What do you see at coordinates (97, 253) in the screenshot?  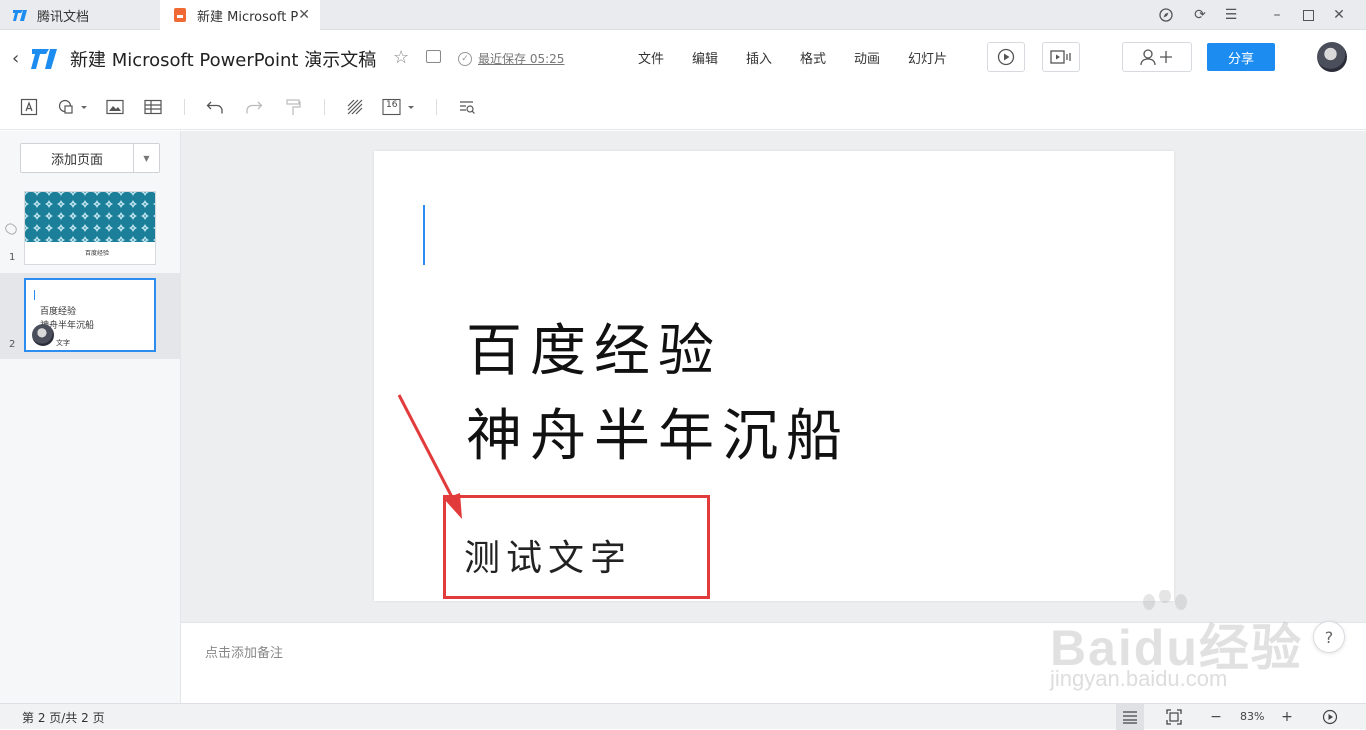 I see `thumbnail-caption: 百度经验` at bounding box center [97, 253].